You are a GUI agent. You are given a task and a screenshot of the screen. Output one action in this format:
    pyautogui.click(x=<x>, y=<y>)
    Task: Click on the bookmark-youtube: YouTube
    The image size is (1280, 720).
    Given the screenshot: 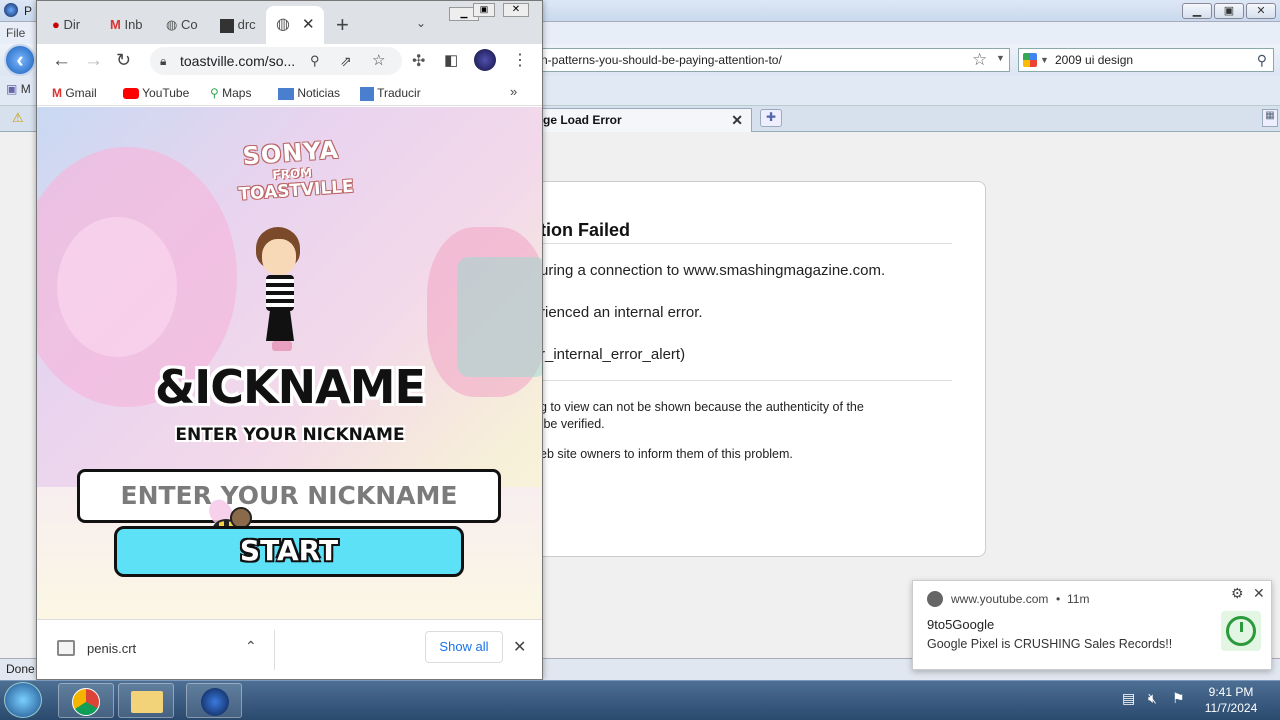 What is the action you would take?
    pyautogui.click(x=156, y=93)
    